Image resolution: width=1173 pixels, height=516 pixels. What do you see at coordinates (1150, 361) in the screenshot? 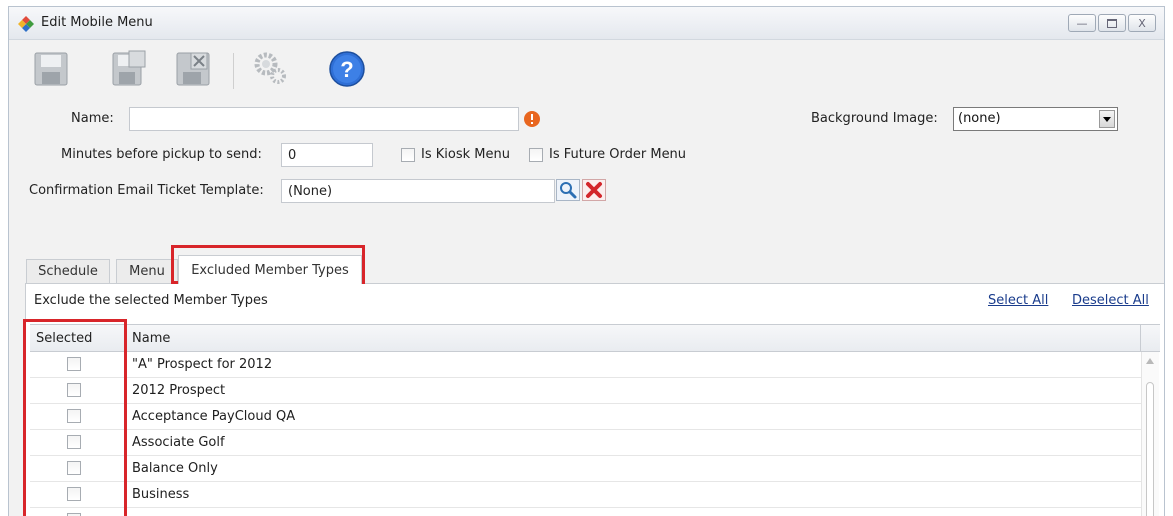
I see `scroll-up-arrow-icon` at bounding box center [1150, 361].